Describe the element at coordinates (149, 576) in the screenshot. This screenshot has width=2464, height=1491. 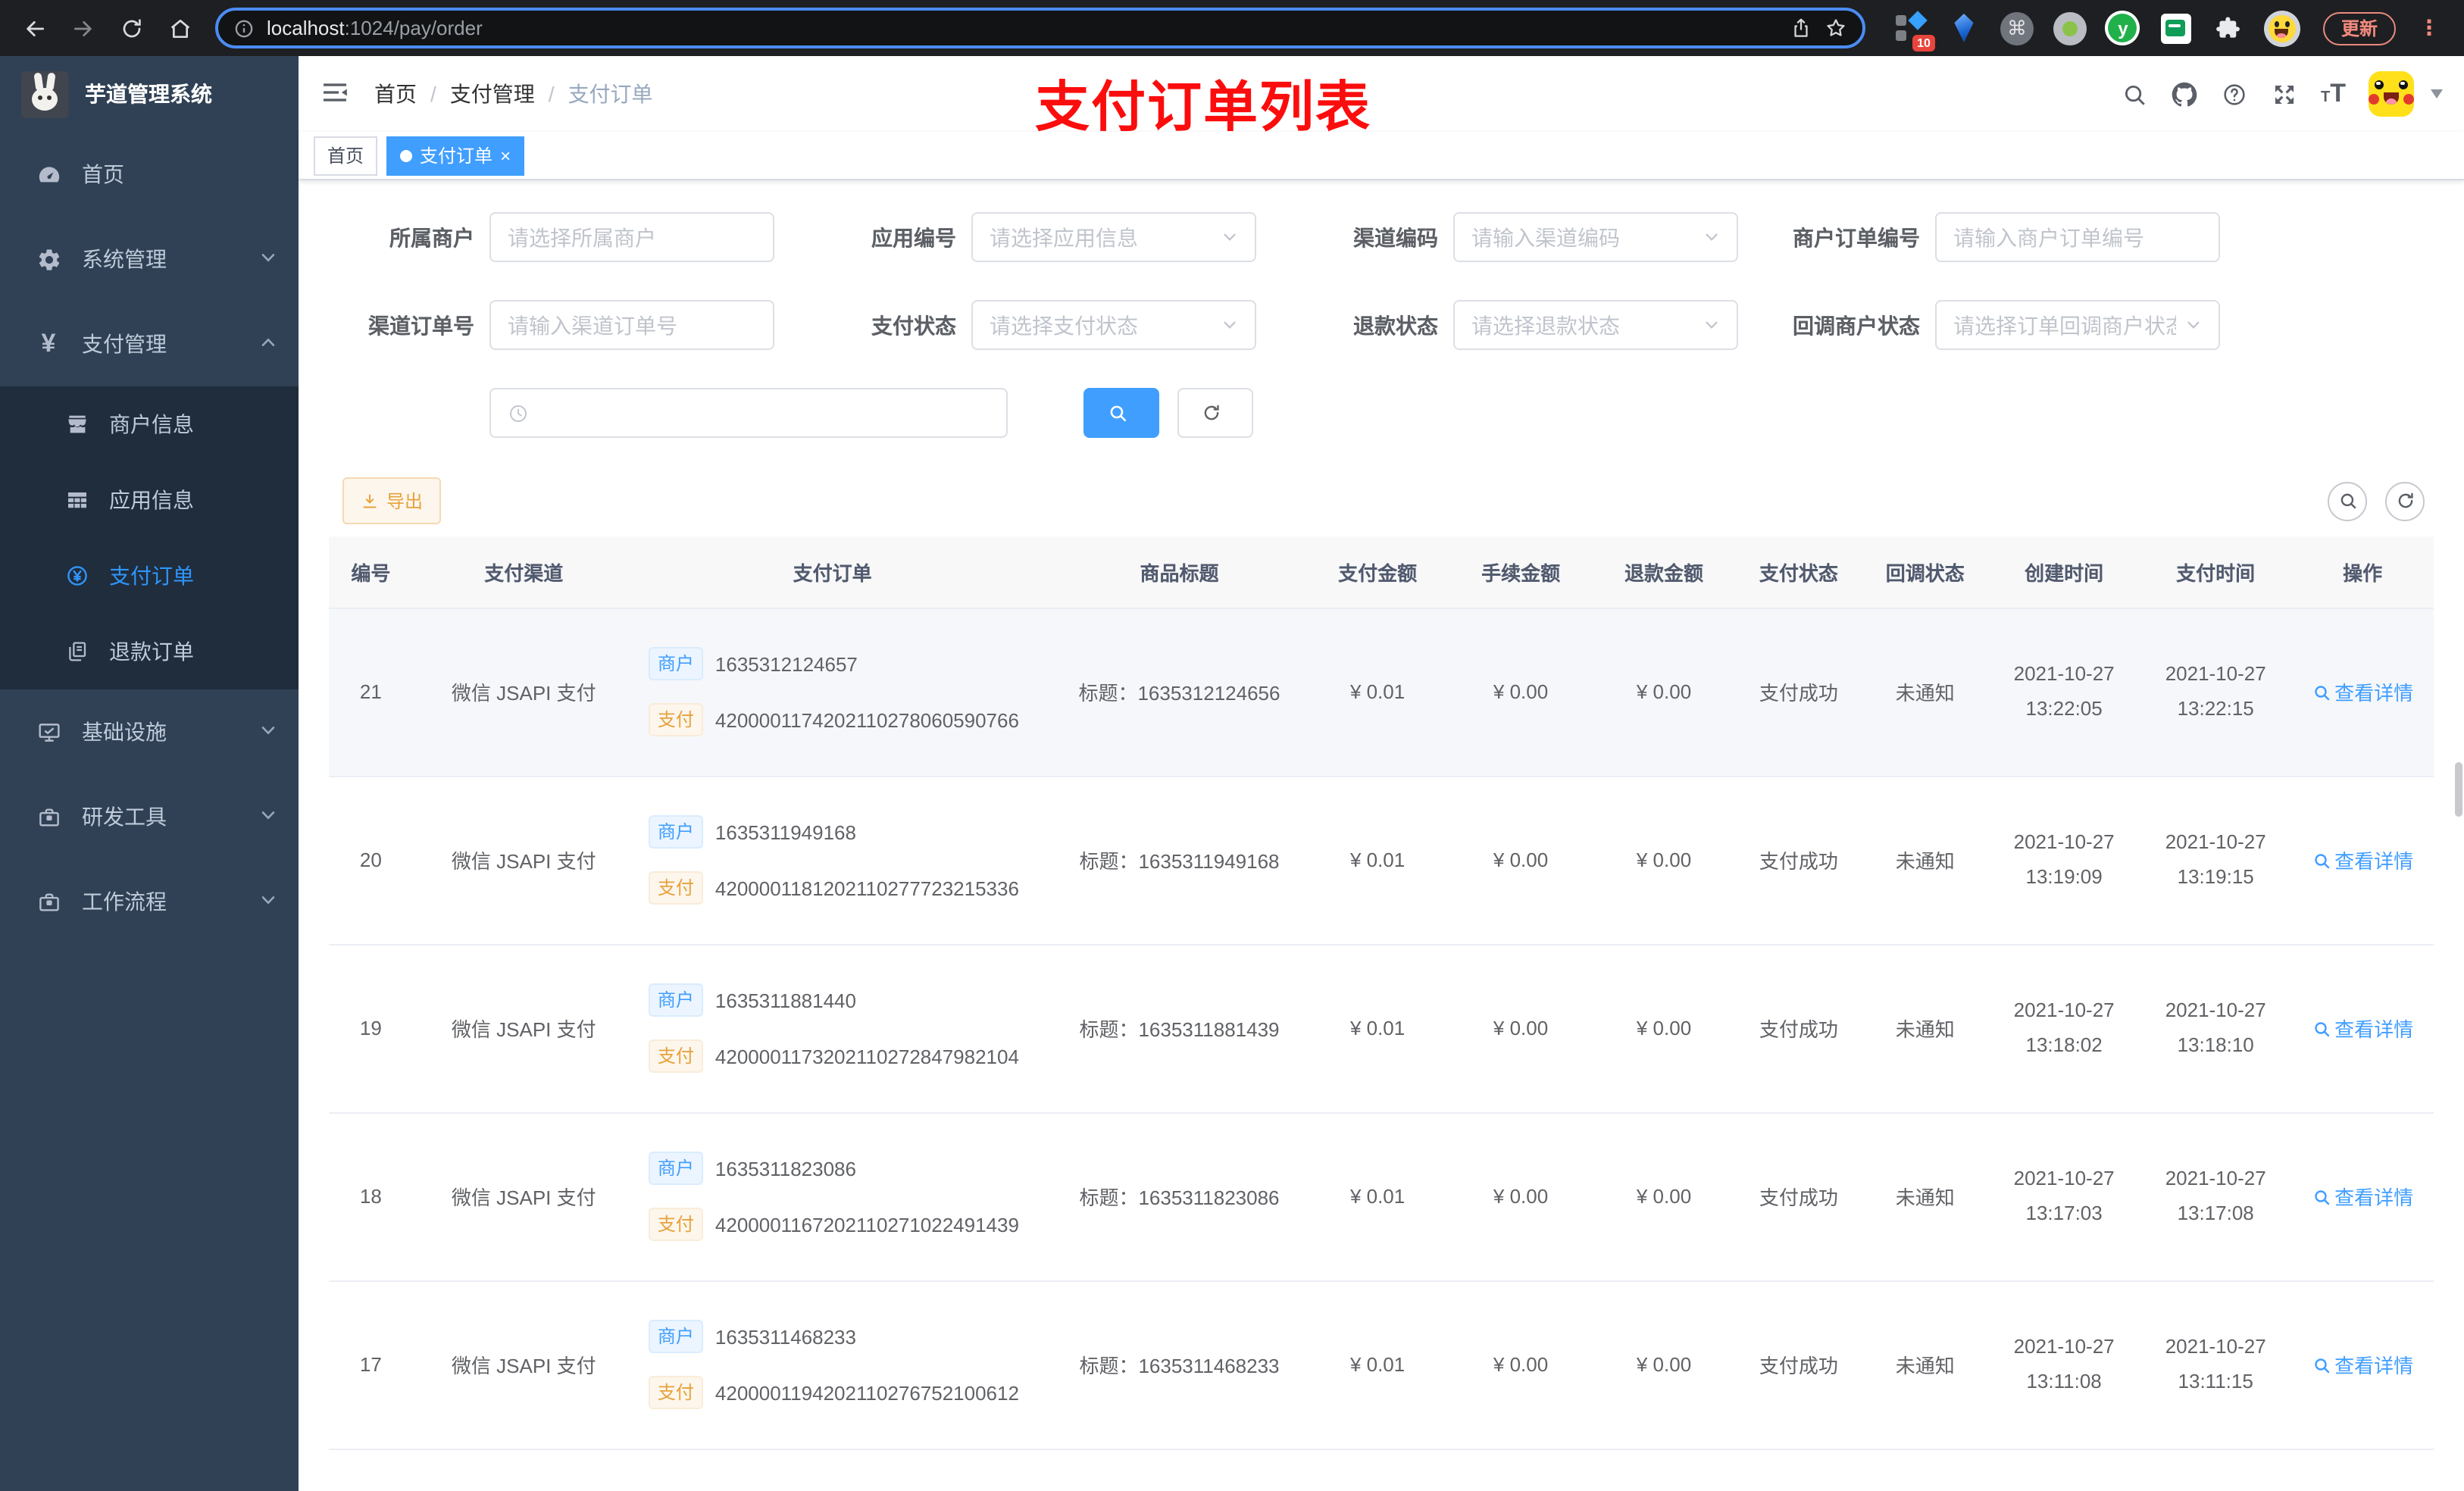
I see `sidebar-item-yen-circle: 支付订单` at that location.